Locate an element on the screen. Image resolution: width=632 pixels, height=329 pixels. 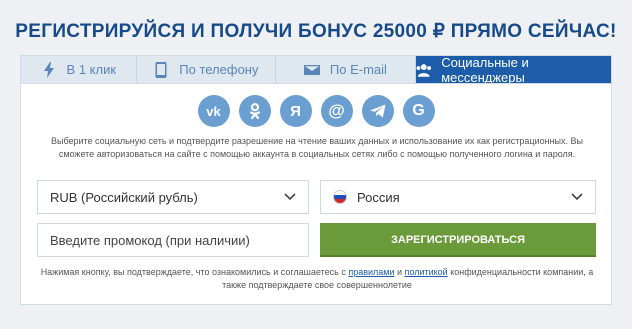
country-value: Россия is located at coordinates (378, 197).